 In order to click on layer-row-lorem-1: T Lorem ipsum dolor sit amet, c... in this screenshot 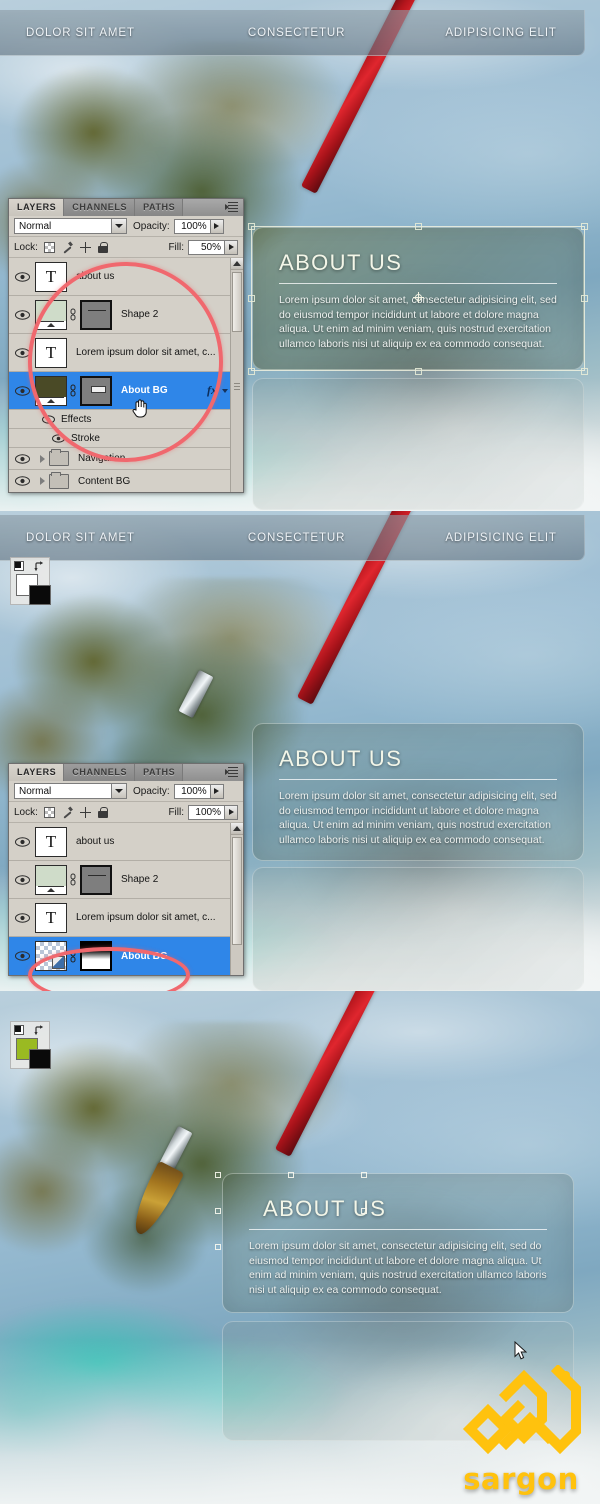, I will do `click(126, 353)`.